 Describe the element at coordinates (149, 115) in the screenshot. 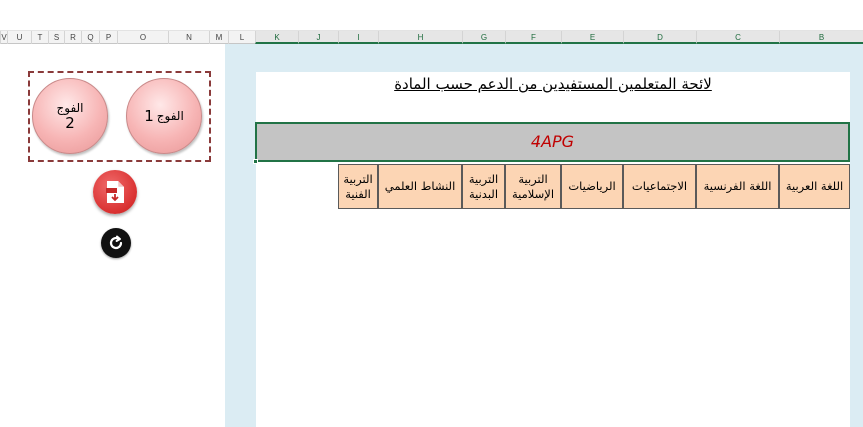

I see `group-1-number: 1` at that location.